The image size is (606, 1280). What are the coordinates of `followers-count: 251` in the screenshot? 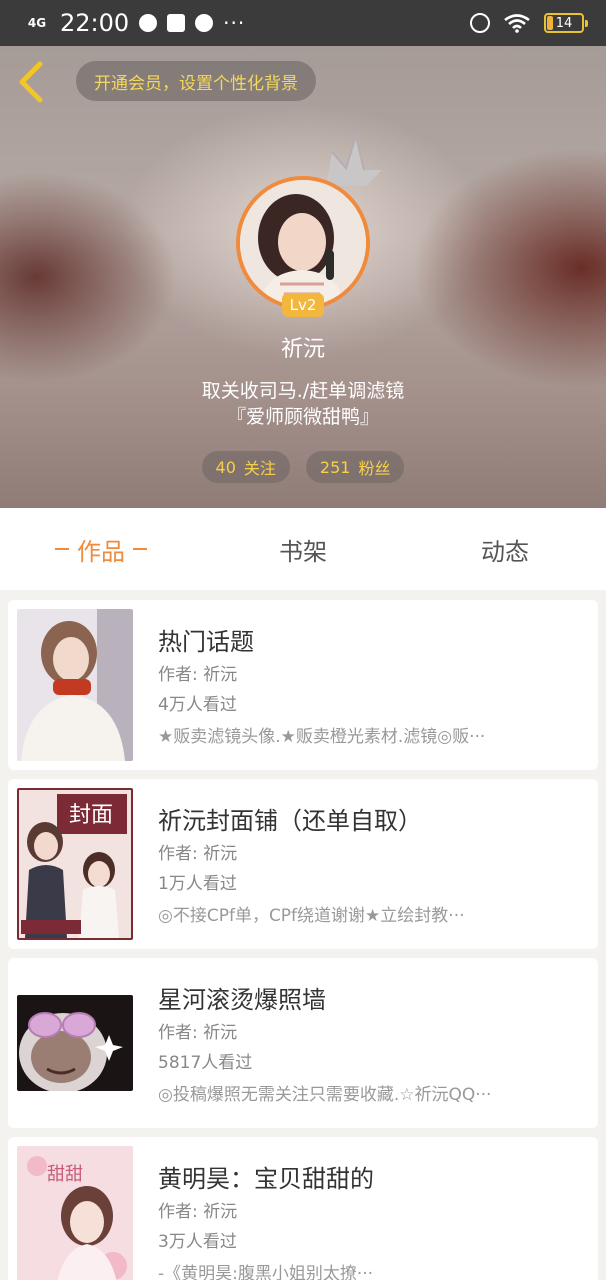 It's located at (335, 467).